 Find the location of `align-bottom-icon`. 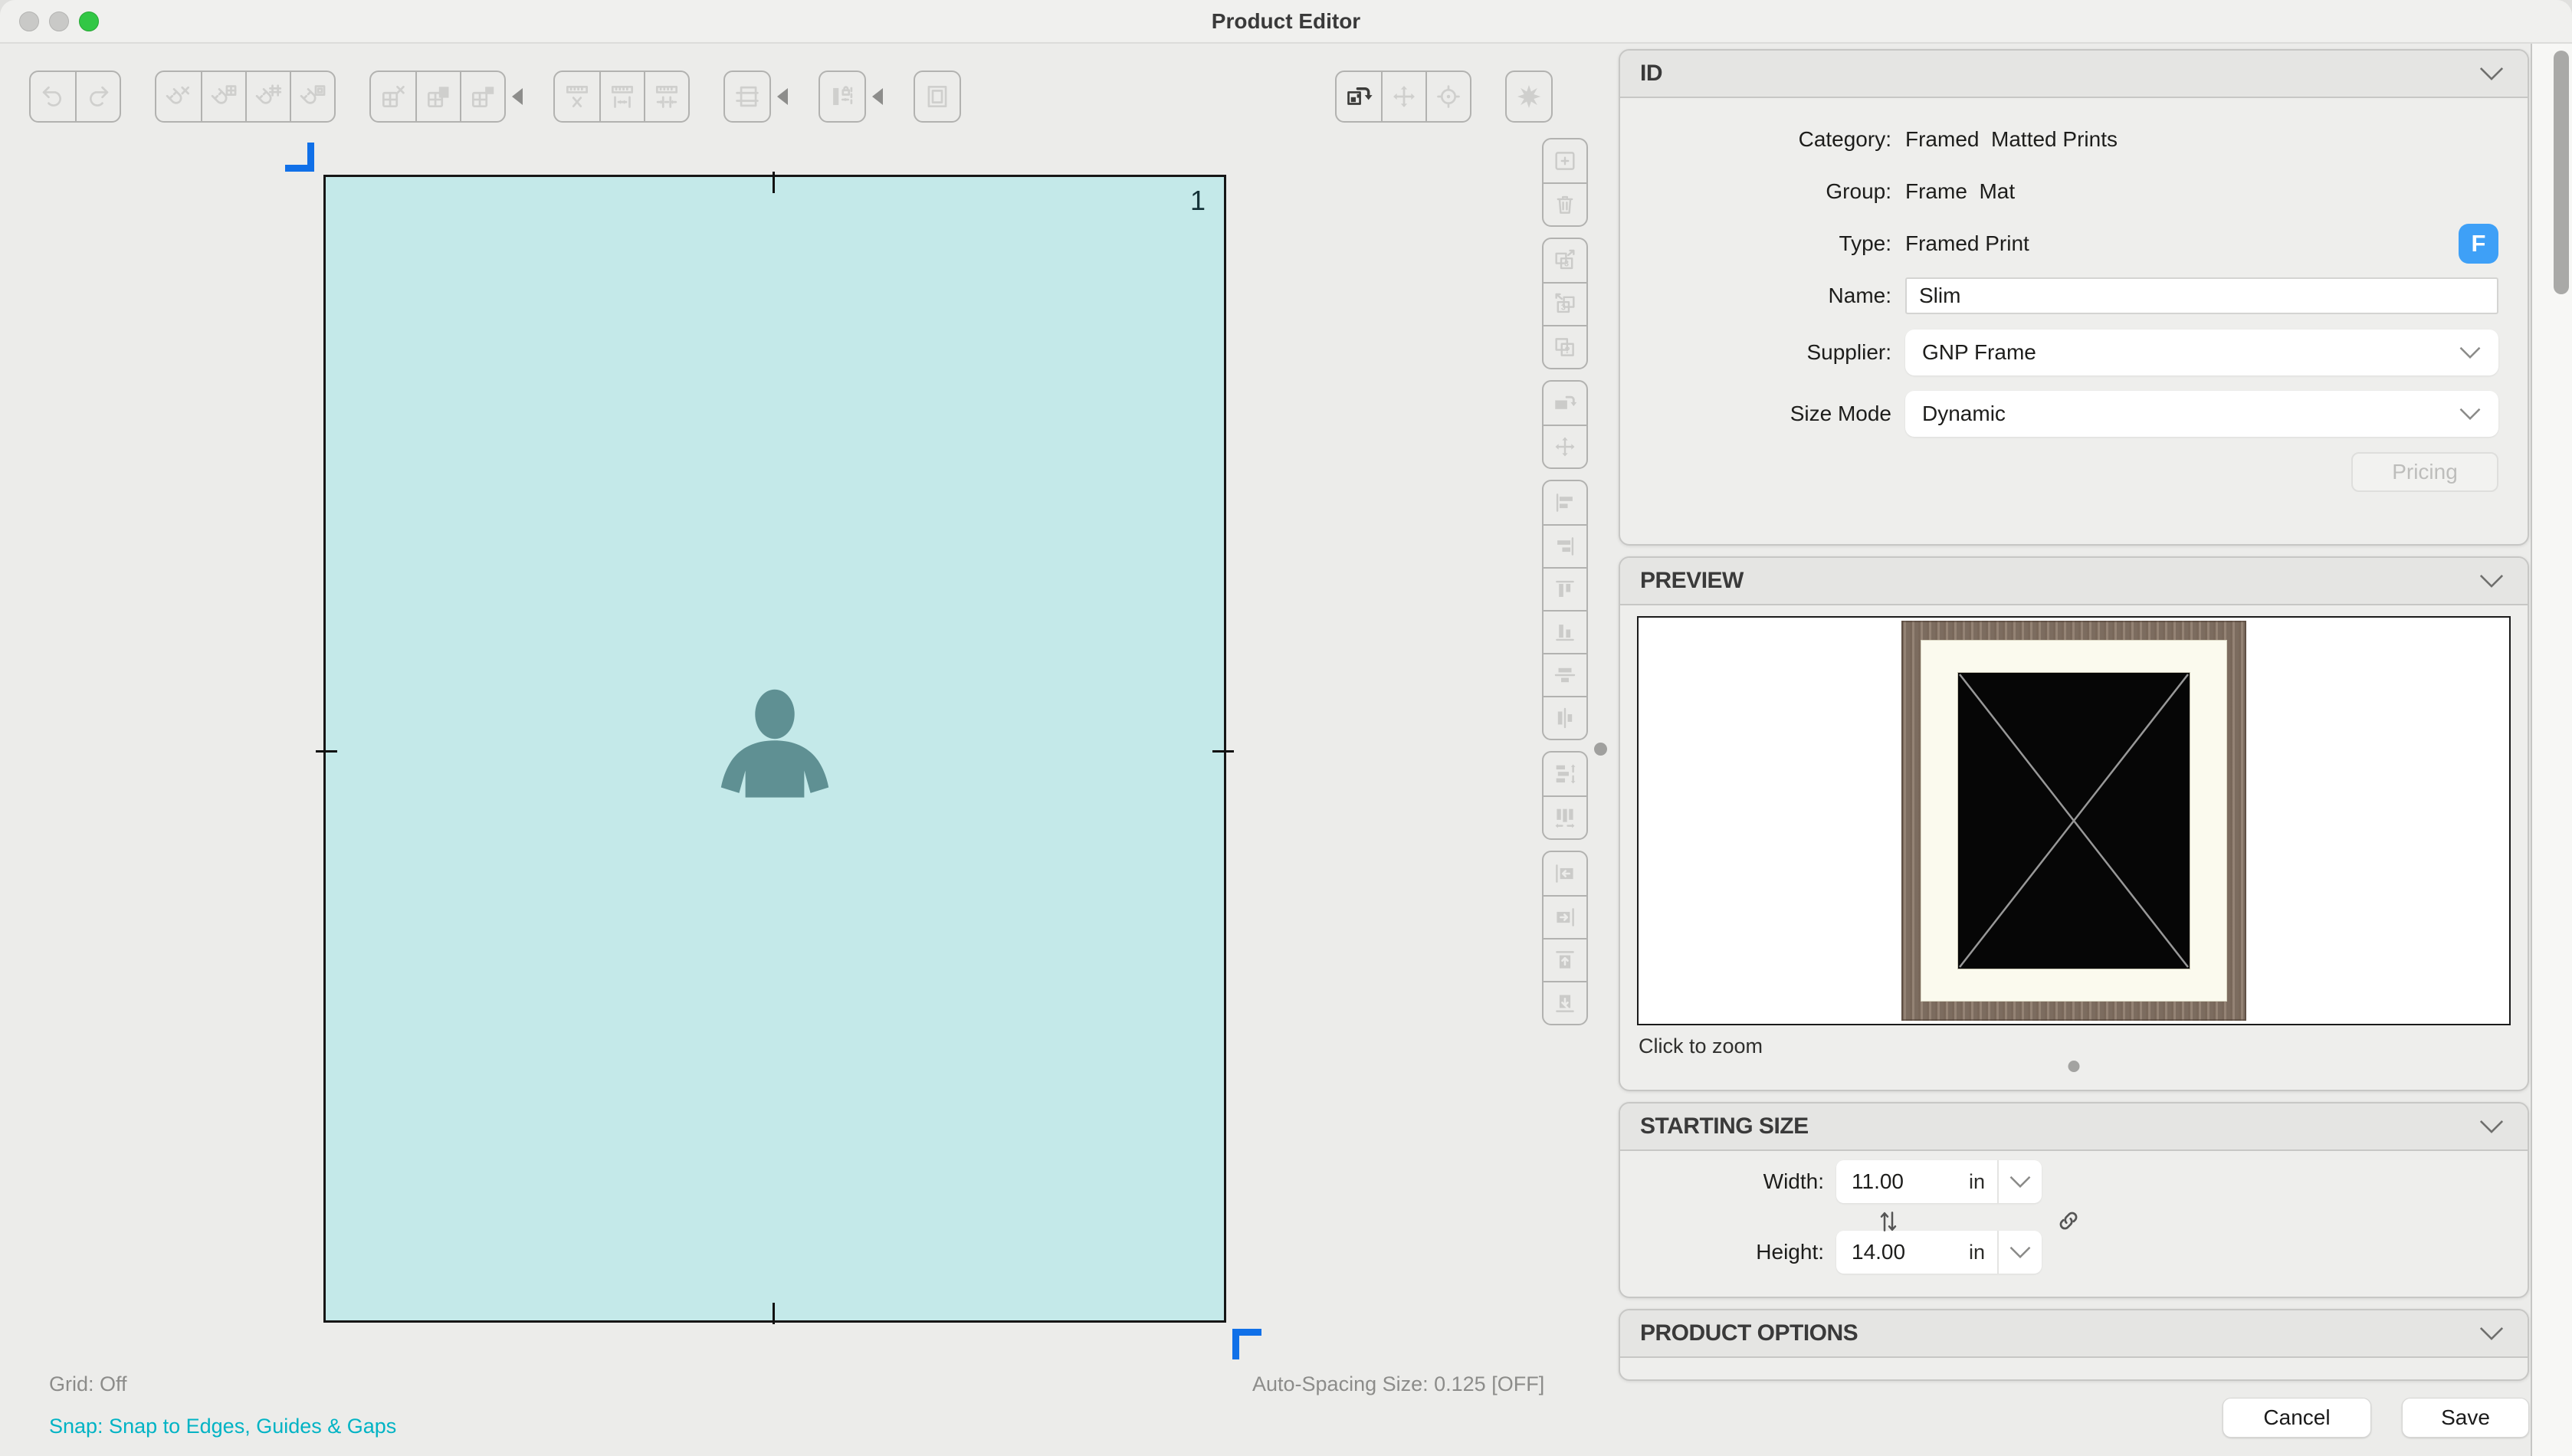

align-bottom-icon is located at coordinates (1565, 633).